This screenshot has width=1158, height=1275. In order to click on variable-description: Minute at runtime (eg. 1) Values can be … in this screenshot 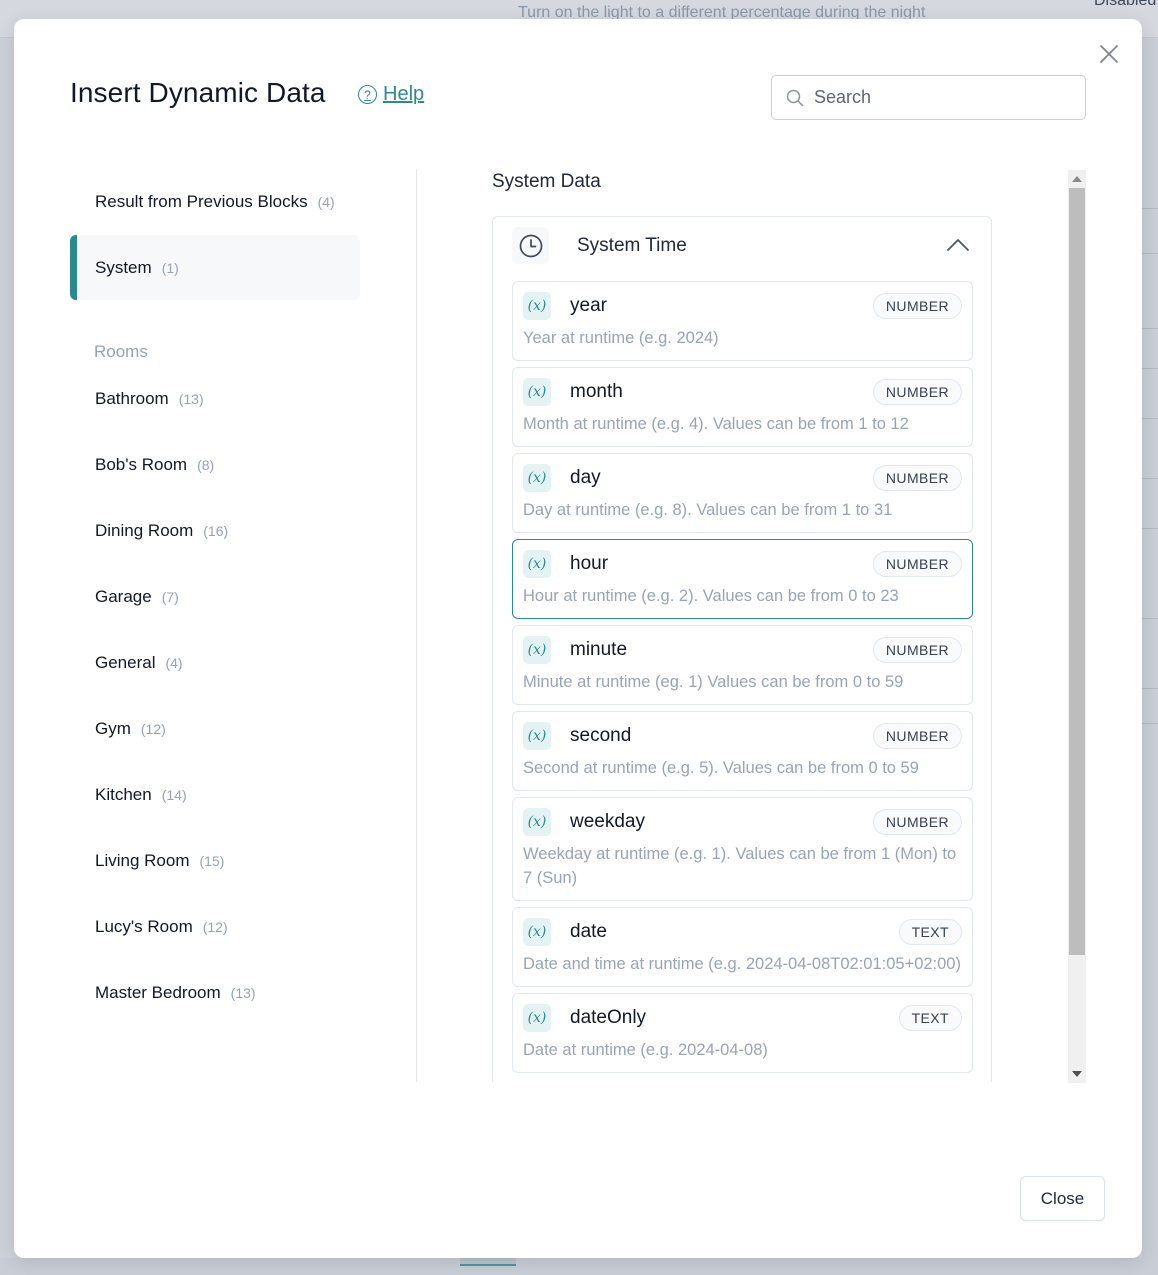, I will do `click(713, 682)`.